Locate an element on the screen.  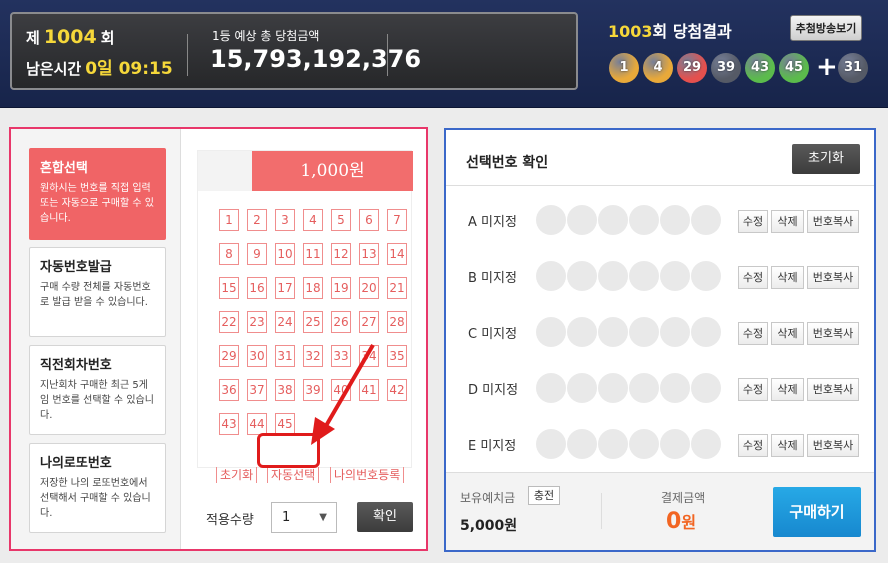
lotto-number: 21 is located at coordinates (397, 288).